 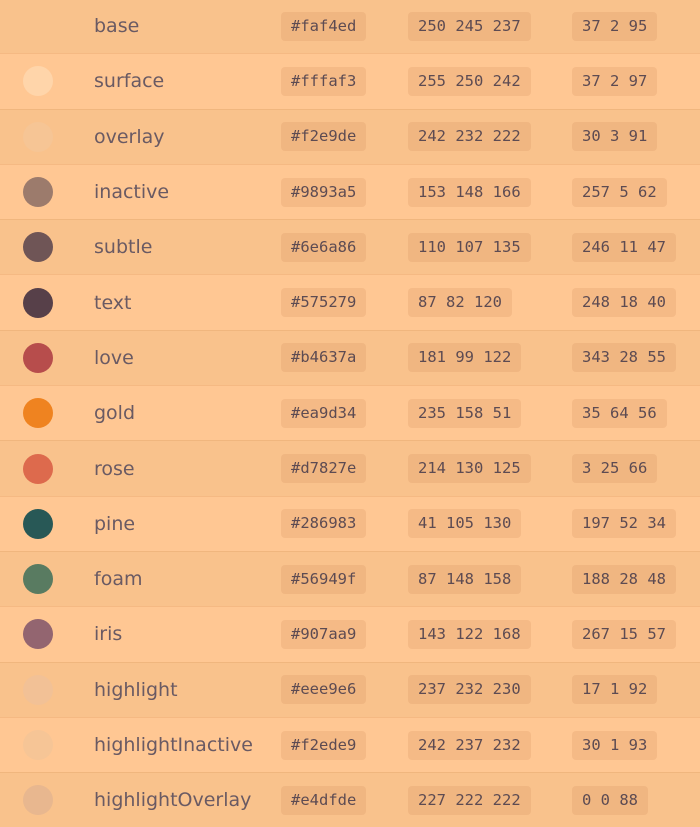 What do you see at coordinates (324, 137) in the screenshot?
I see `hex-code: #f2e9de` at bounding box center [324, 137].